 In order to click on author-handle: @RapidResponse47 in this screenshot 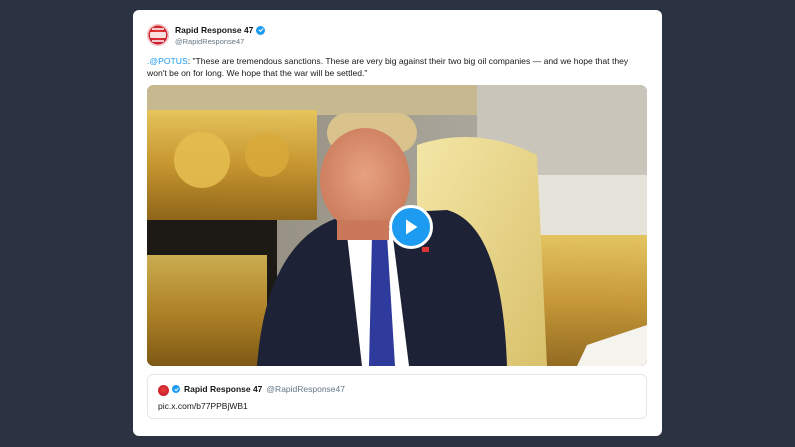, I will do `click(209, 41)`.